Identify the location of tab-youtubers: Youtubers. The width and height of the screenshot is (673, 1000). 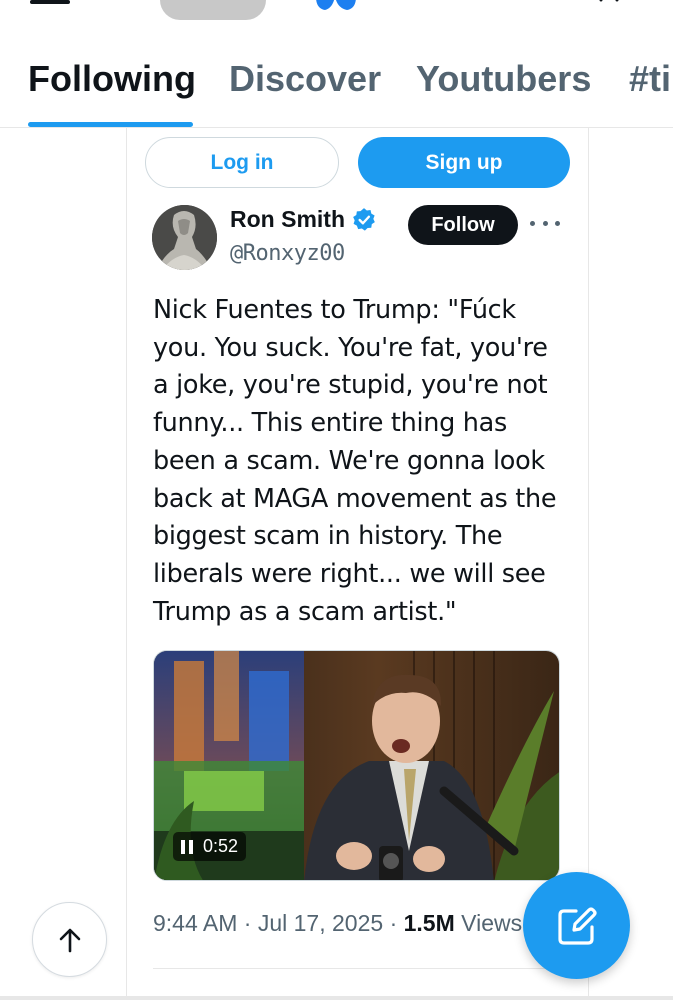
(503, 79).